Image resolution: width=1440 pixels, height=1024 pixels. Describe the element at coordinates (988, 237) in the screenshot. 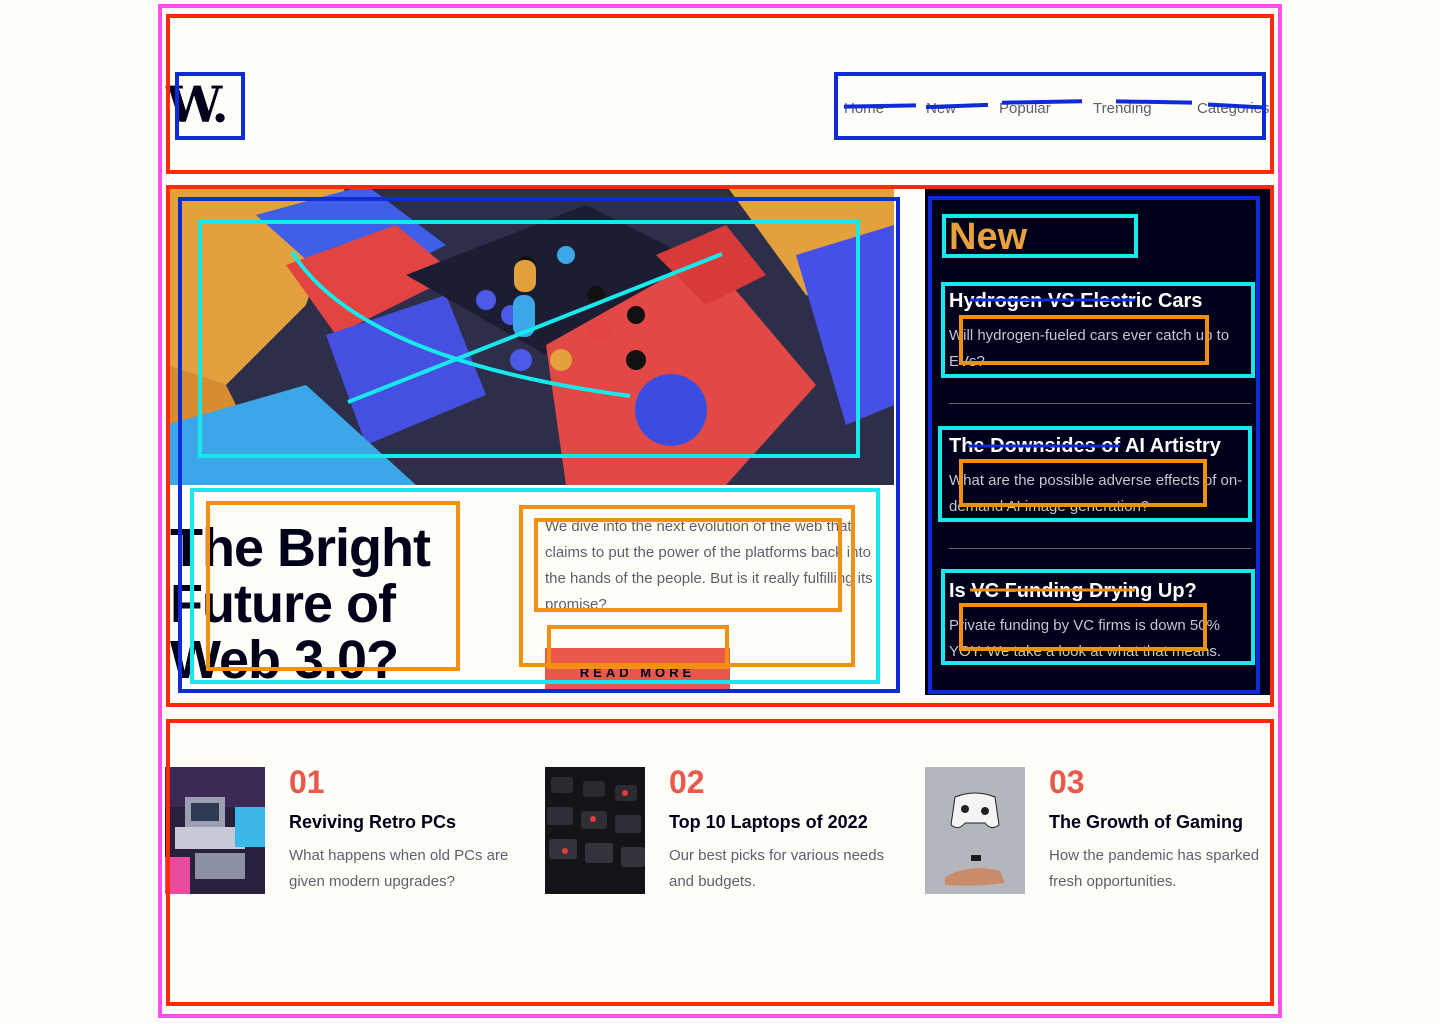

I see `sidebar-heading: New` at that location.